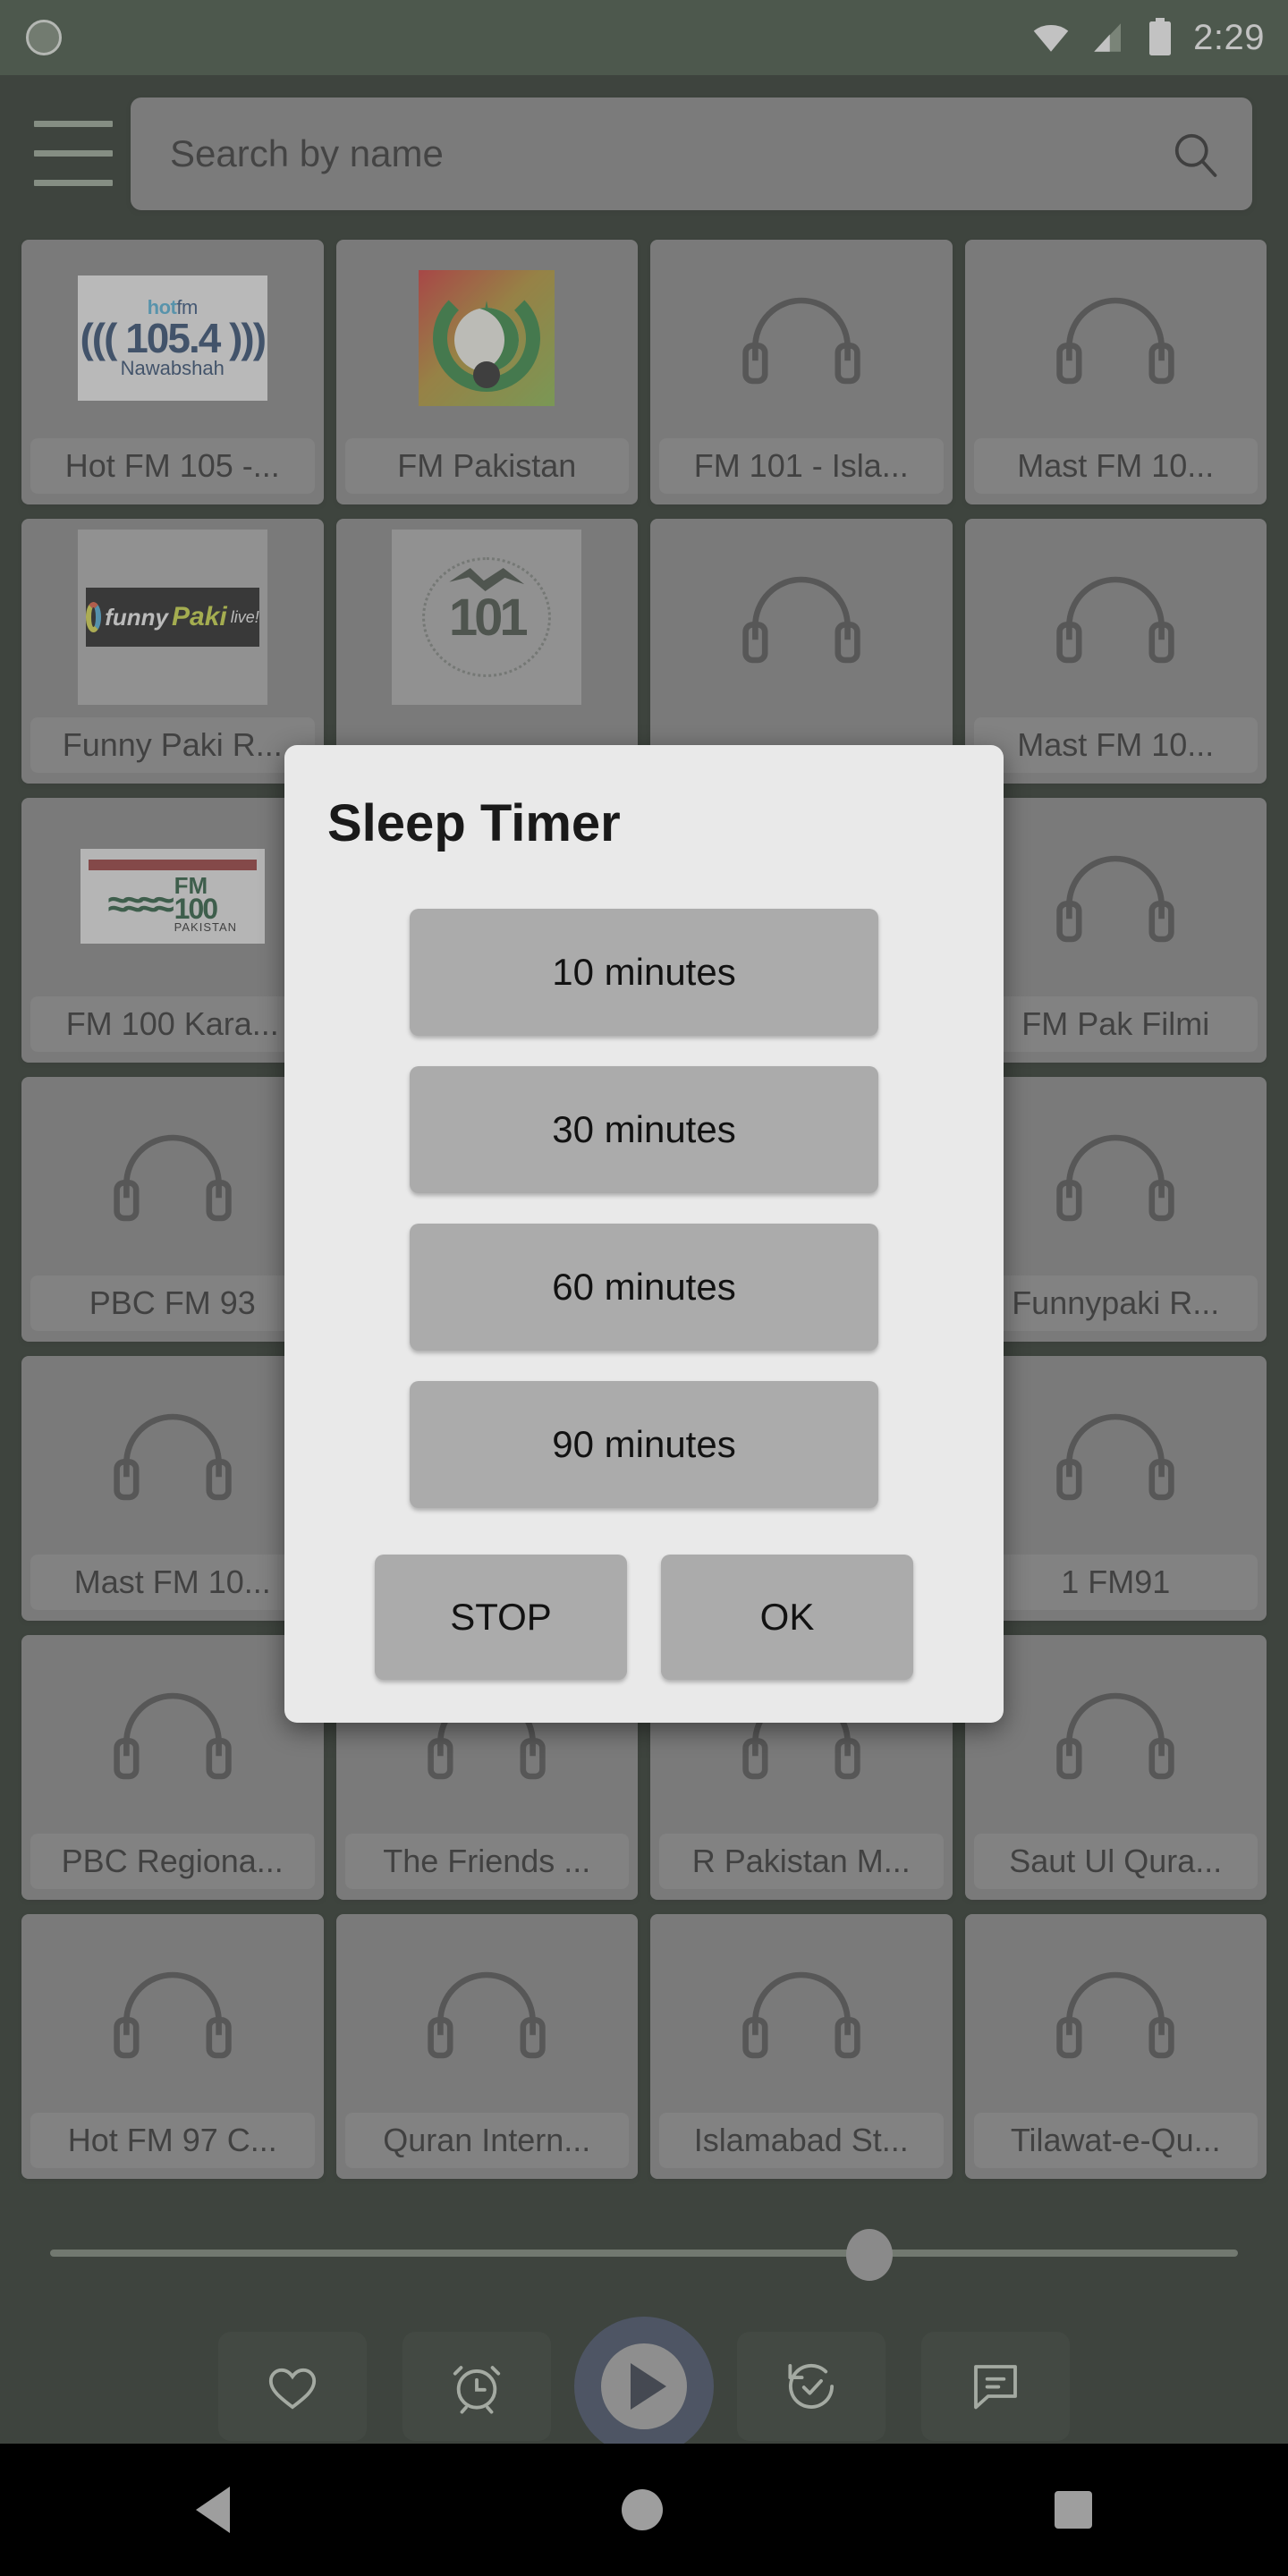 The width and height of the screenshot is (1288, 2576). I want to click on stop-button: STOP, so click(501, 1617).